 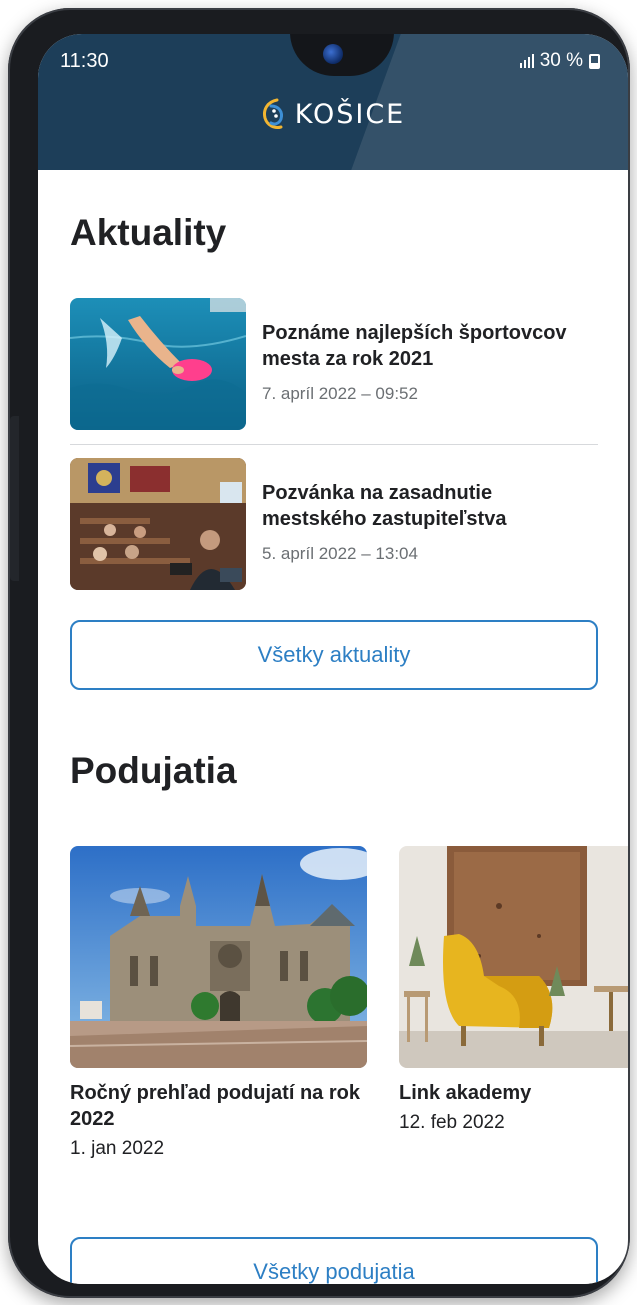 I want to click on battery-percent: 30 %, so click(x=561, y=60).